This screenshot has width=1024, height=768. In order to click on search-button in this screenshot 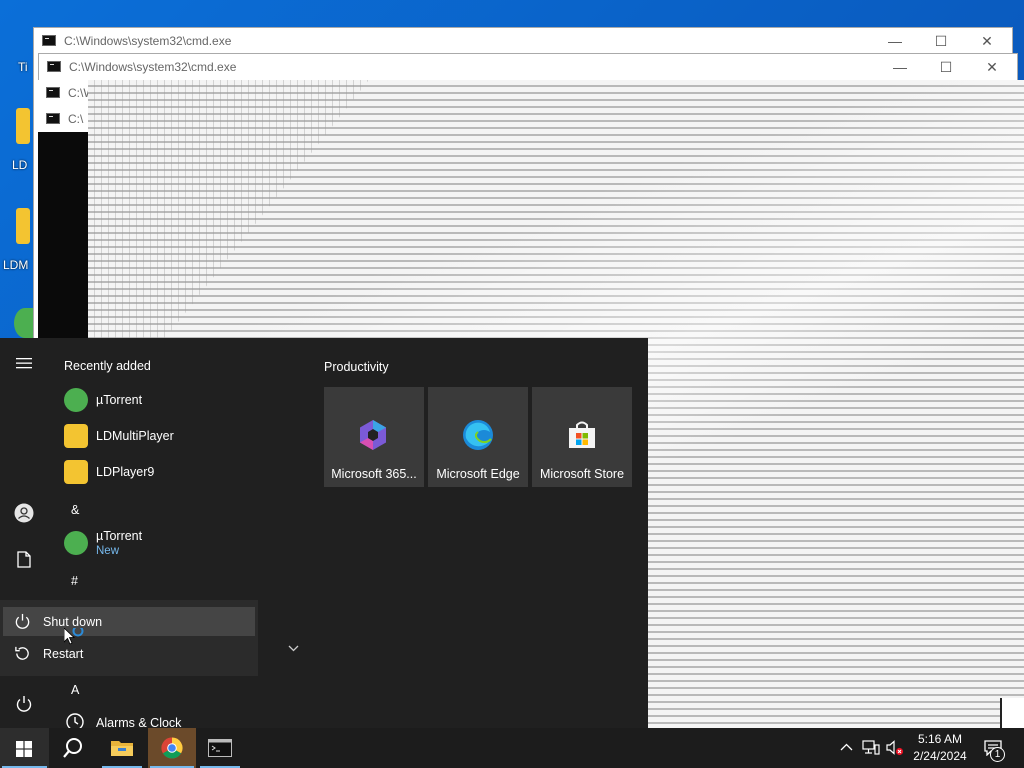, I will do `click(73, 748)`.